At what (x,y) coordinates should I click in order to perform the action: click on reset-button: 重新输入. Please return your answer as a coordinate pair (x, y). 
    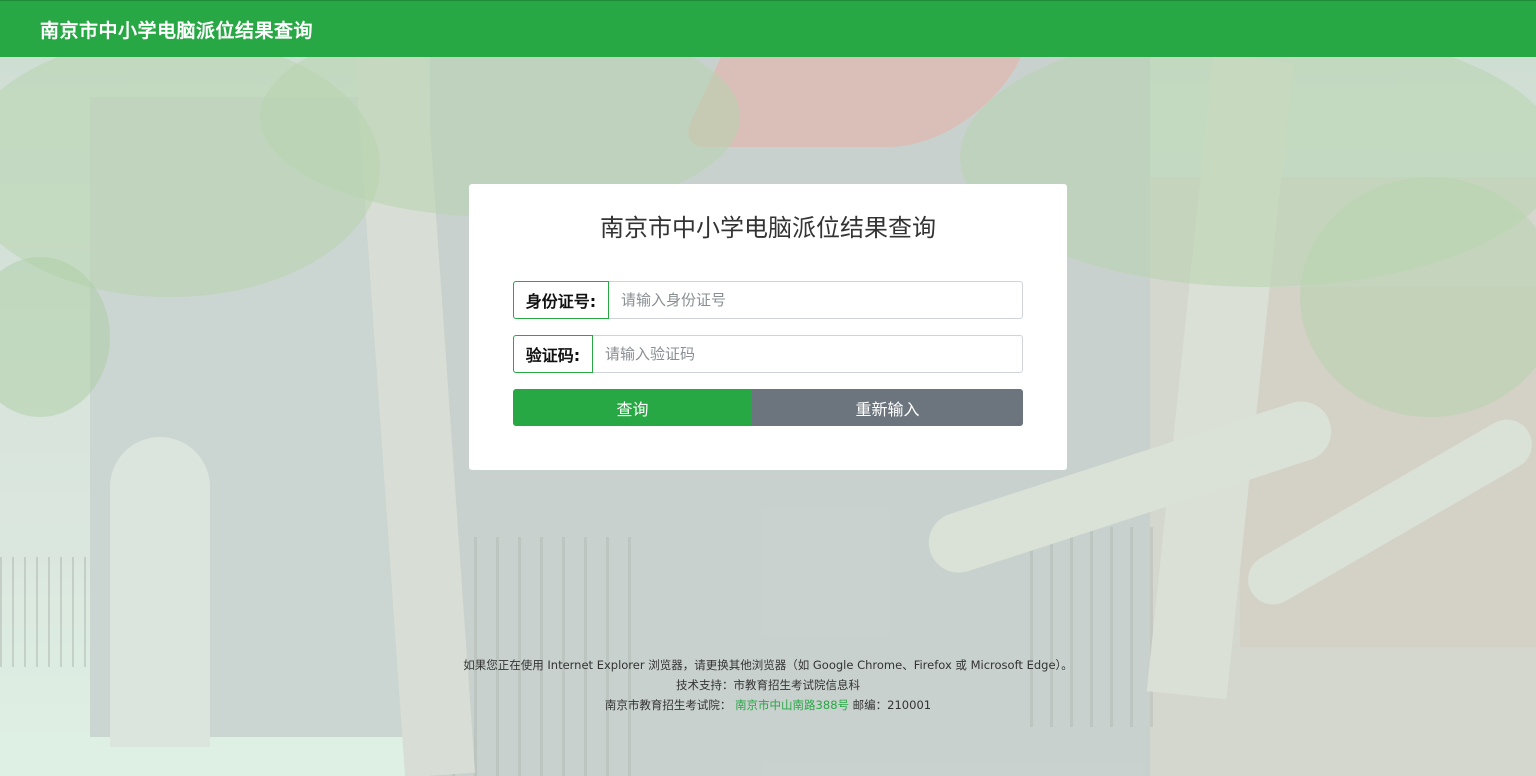
    Looking at the image, I should click on (887, 407).